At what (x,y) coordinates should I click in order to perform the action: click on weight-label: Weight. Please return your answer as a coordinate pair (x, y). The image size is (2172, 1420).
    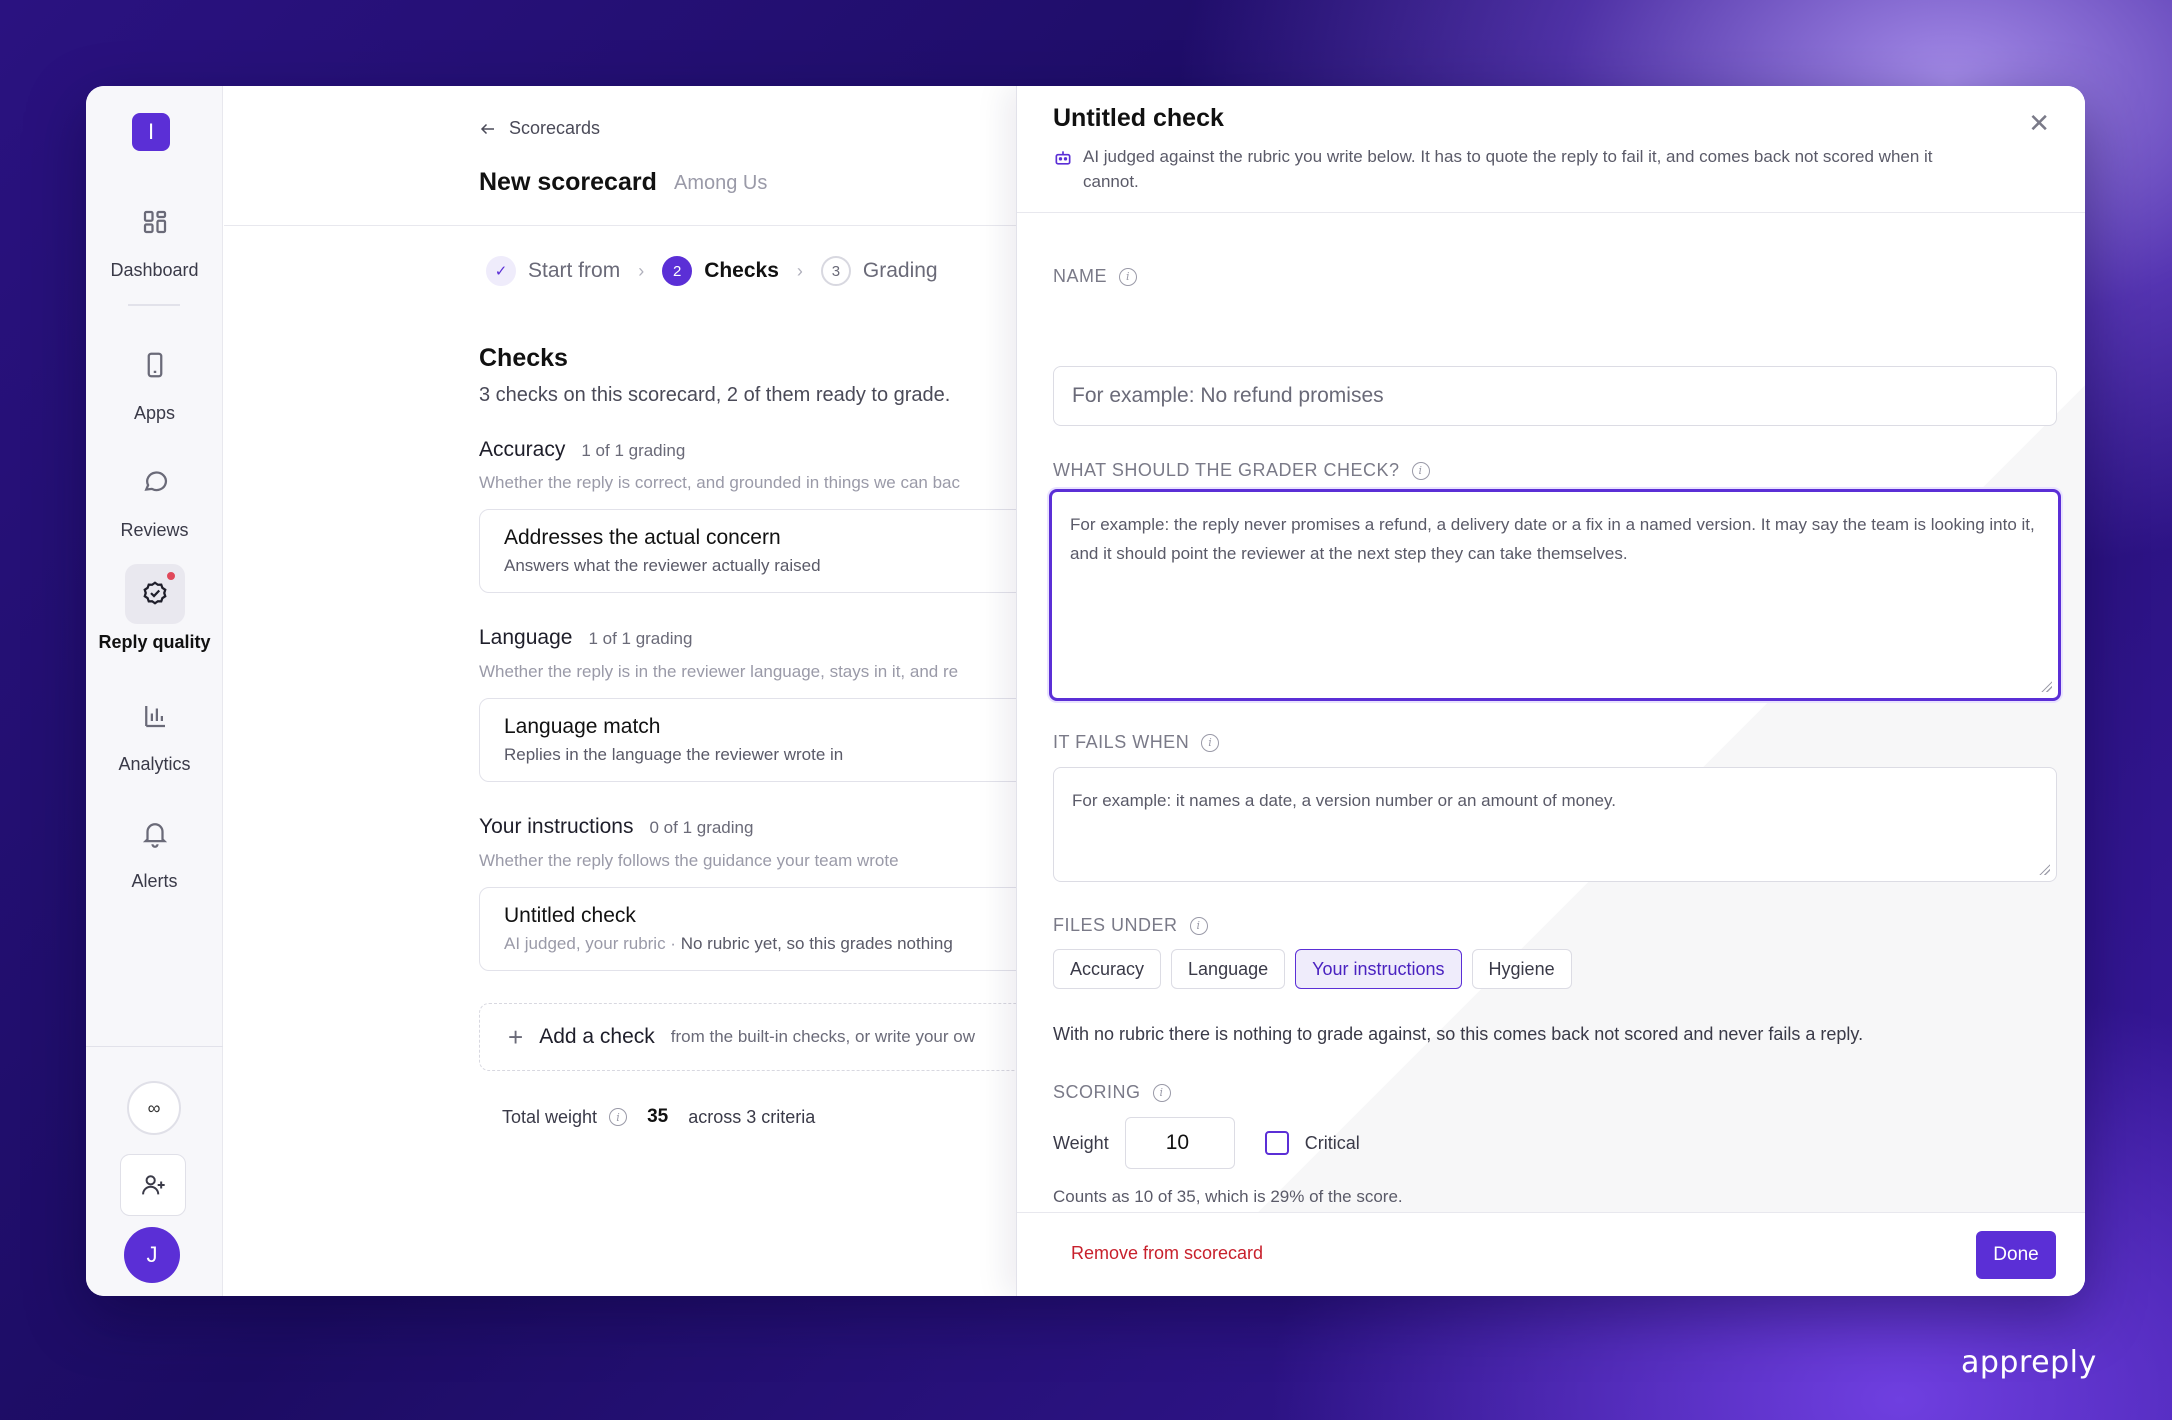
    Looking at the image, I should click on (1081, 1142).